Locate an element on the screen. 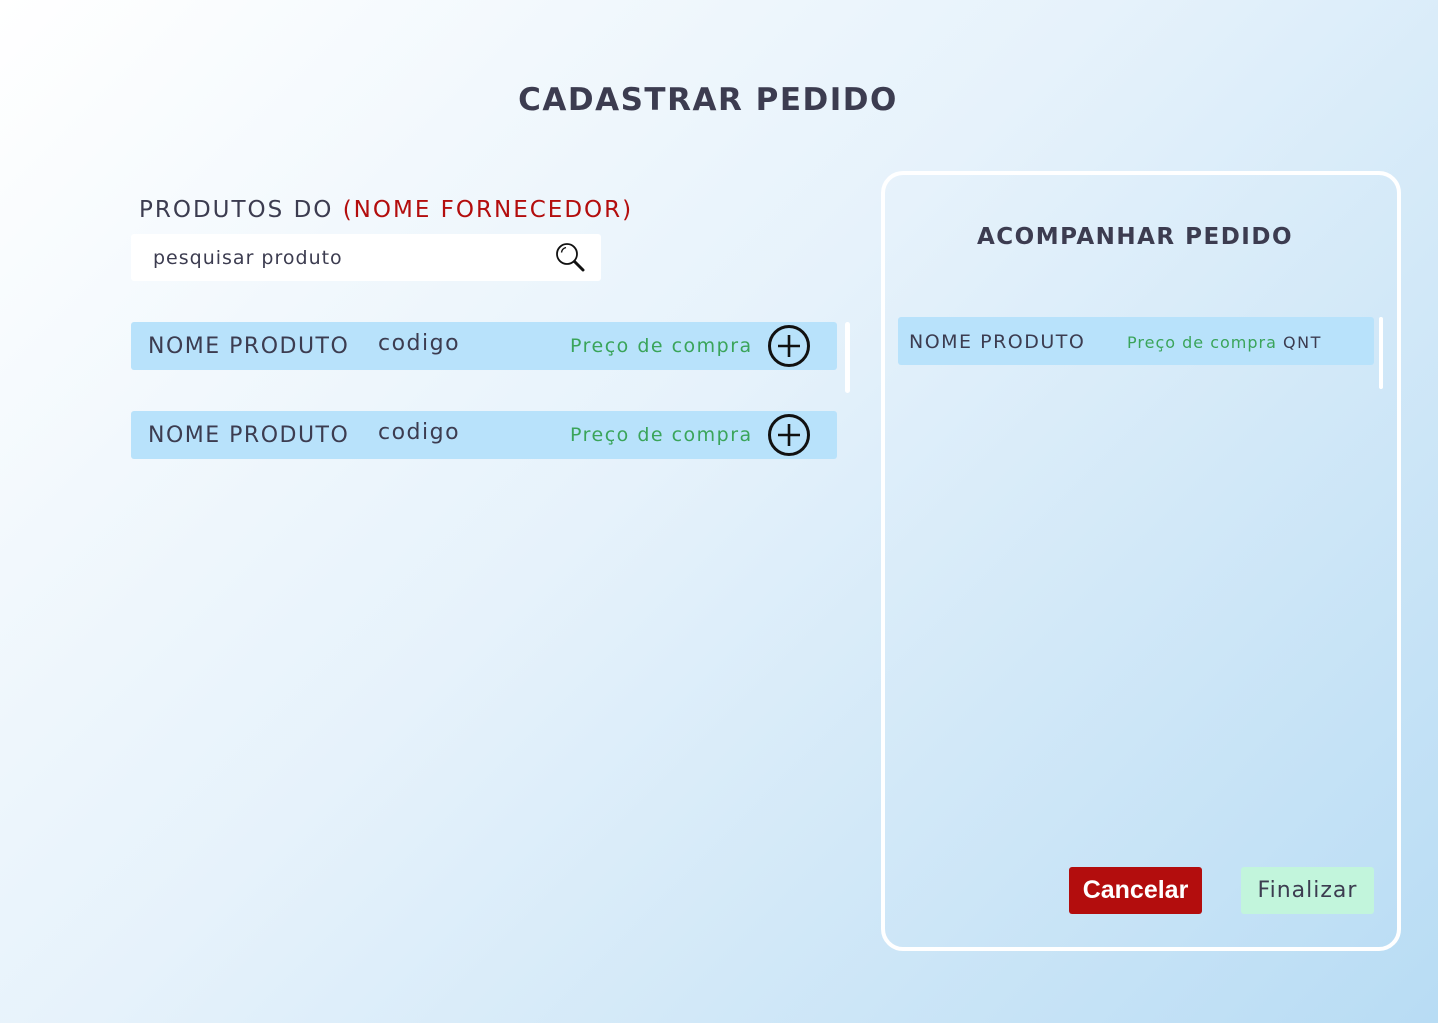  order-panel-title: ACOMPANHAR PEDIDO is located at coordinates (1135, 237).